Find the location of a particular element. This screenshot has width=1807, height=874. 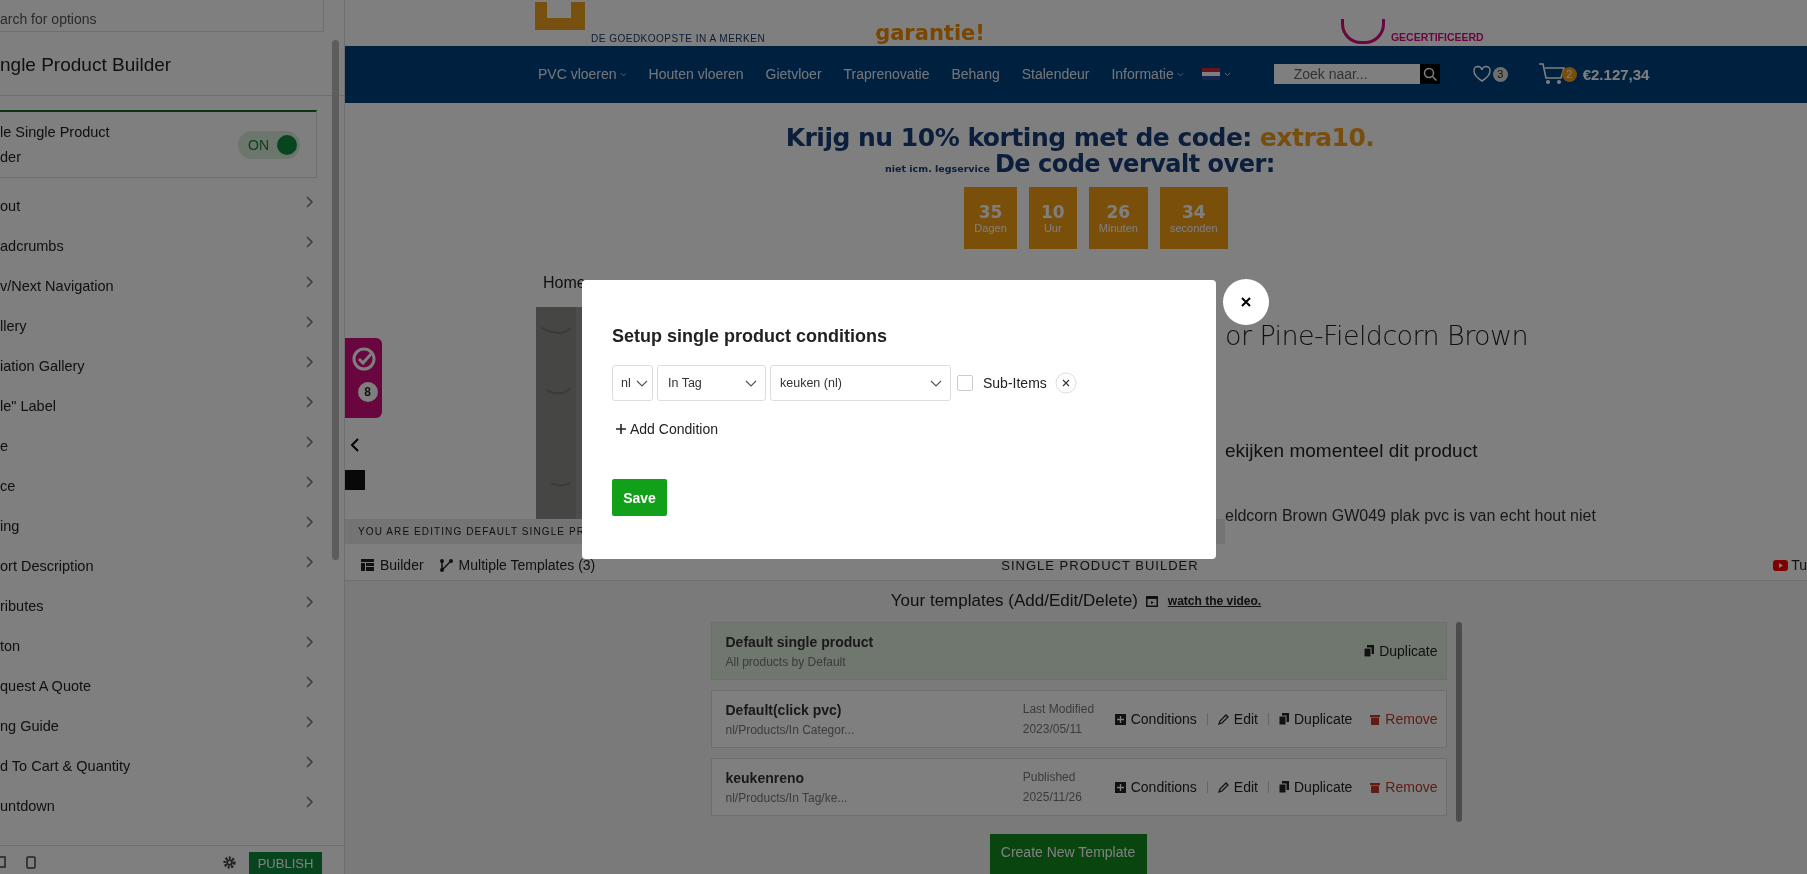

search-icon is located at coordinates (1429, 74).